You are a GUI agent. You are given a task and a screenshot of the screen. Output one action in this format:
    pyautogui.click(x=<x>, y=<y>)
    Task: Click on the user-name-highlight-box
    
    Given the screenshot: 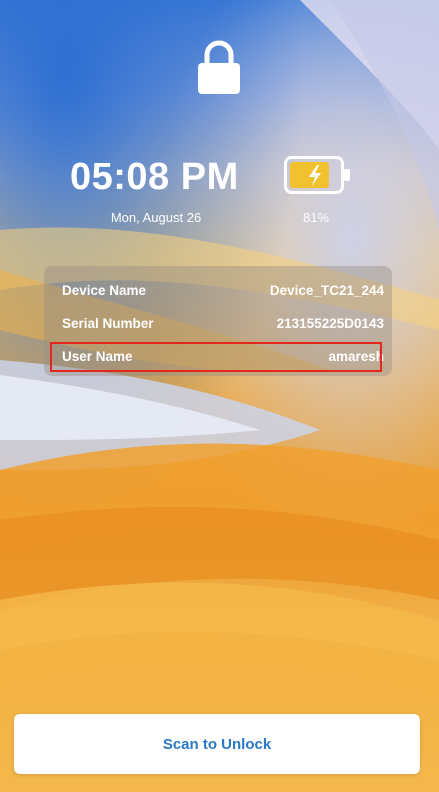 What is the action you would take?
    pyautogui.click(x=216, y=357)
    